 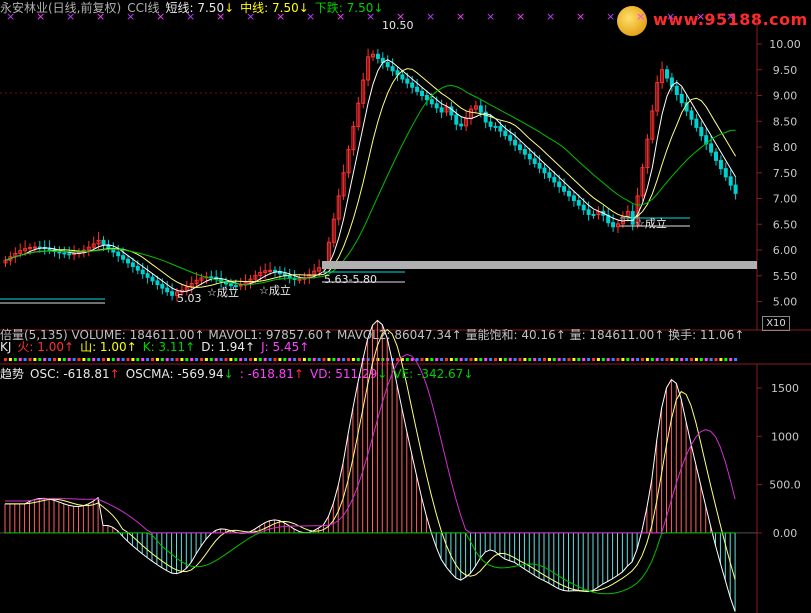 What do you see at coordinates (776, 323) in the screenshot?
I see `zoom-x10-button: X10` at bounding box center [776, 323].